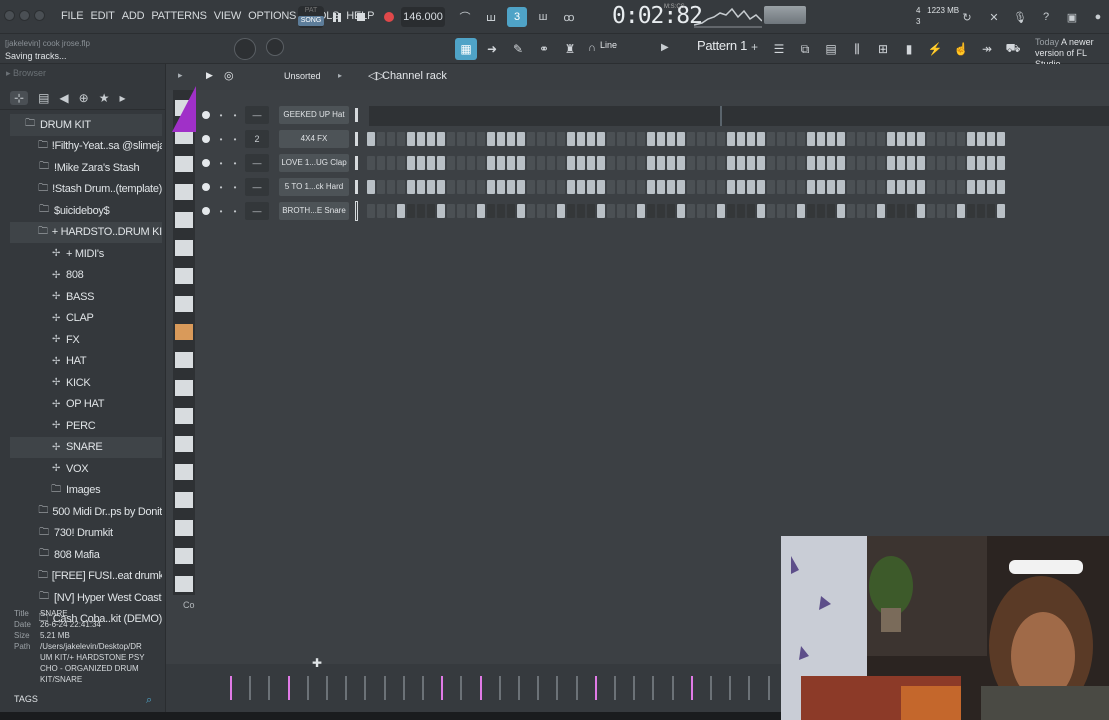 This screenshot has height=720, width=1109. I want to click on channel-select-indicator, so click(356, 211).